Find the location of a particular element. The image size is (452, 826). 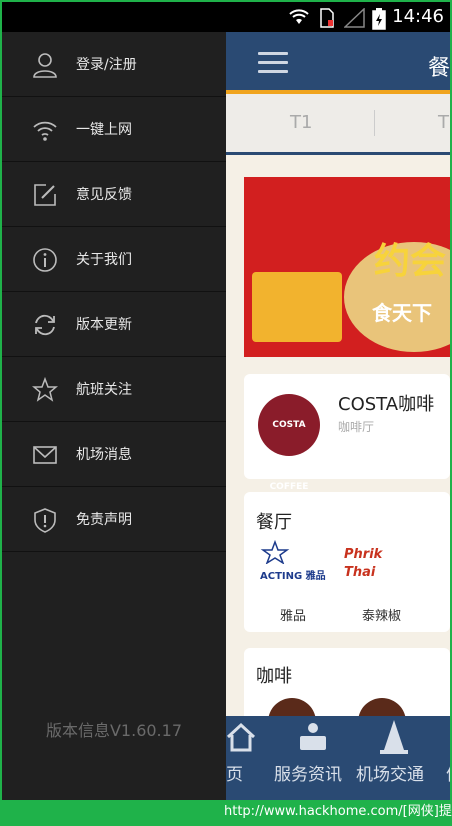

banner-subtext: 食天下 is located at coordinates (402, 313).